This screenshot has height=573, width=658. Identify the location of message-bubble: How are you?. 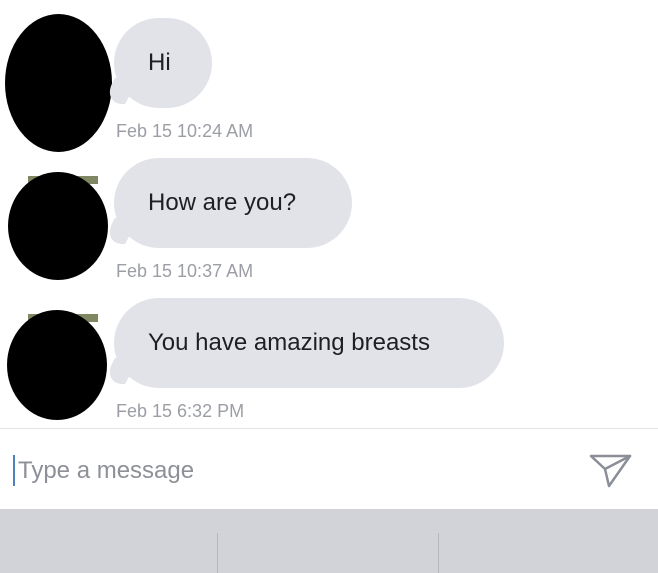
(233, 203).